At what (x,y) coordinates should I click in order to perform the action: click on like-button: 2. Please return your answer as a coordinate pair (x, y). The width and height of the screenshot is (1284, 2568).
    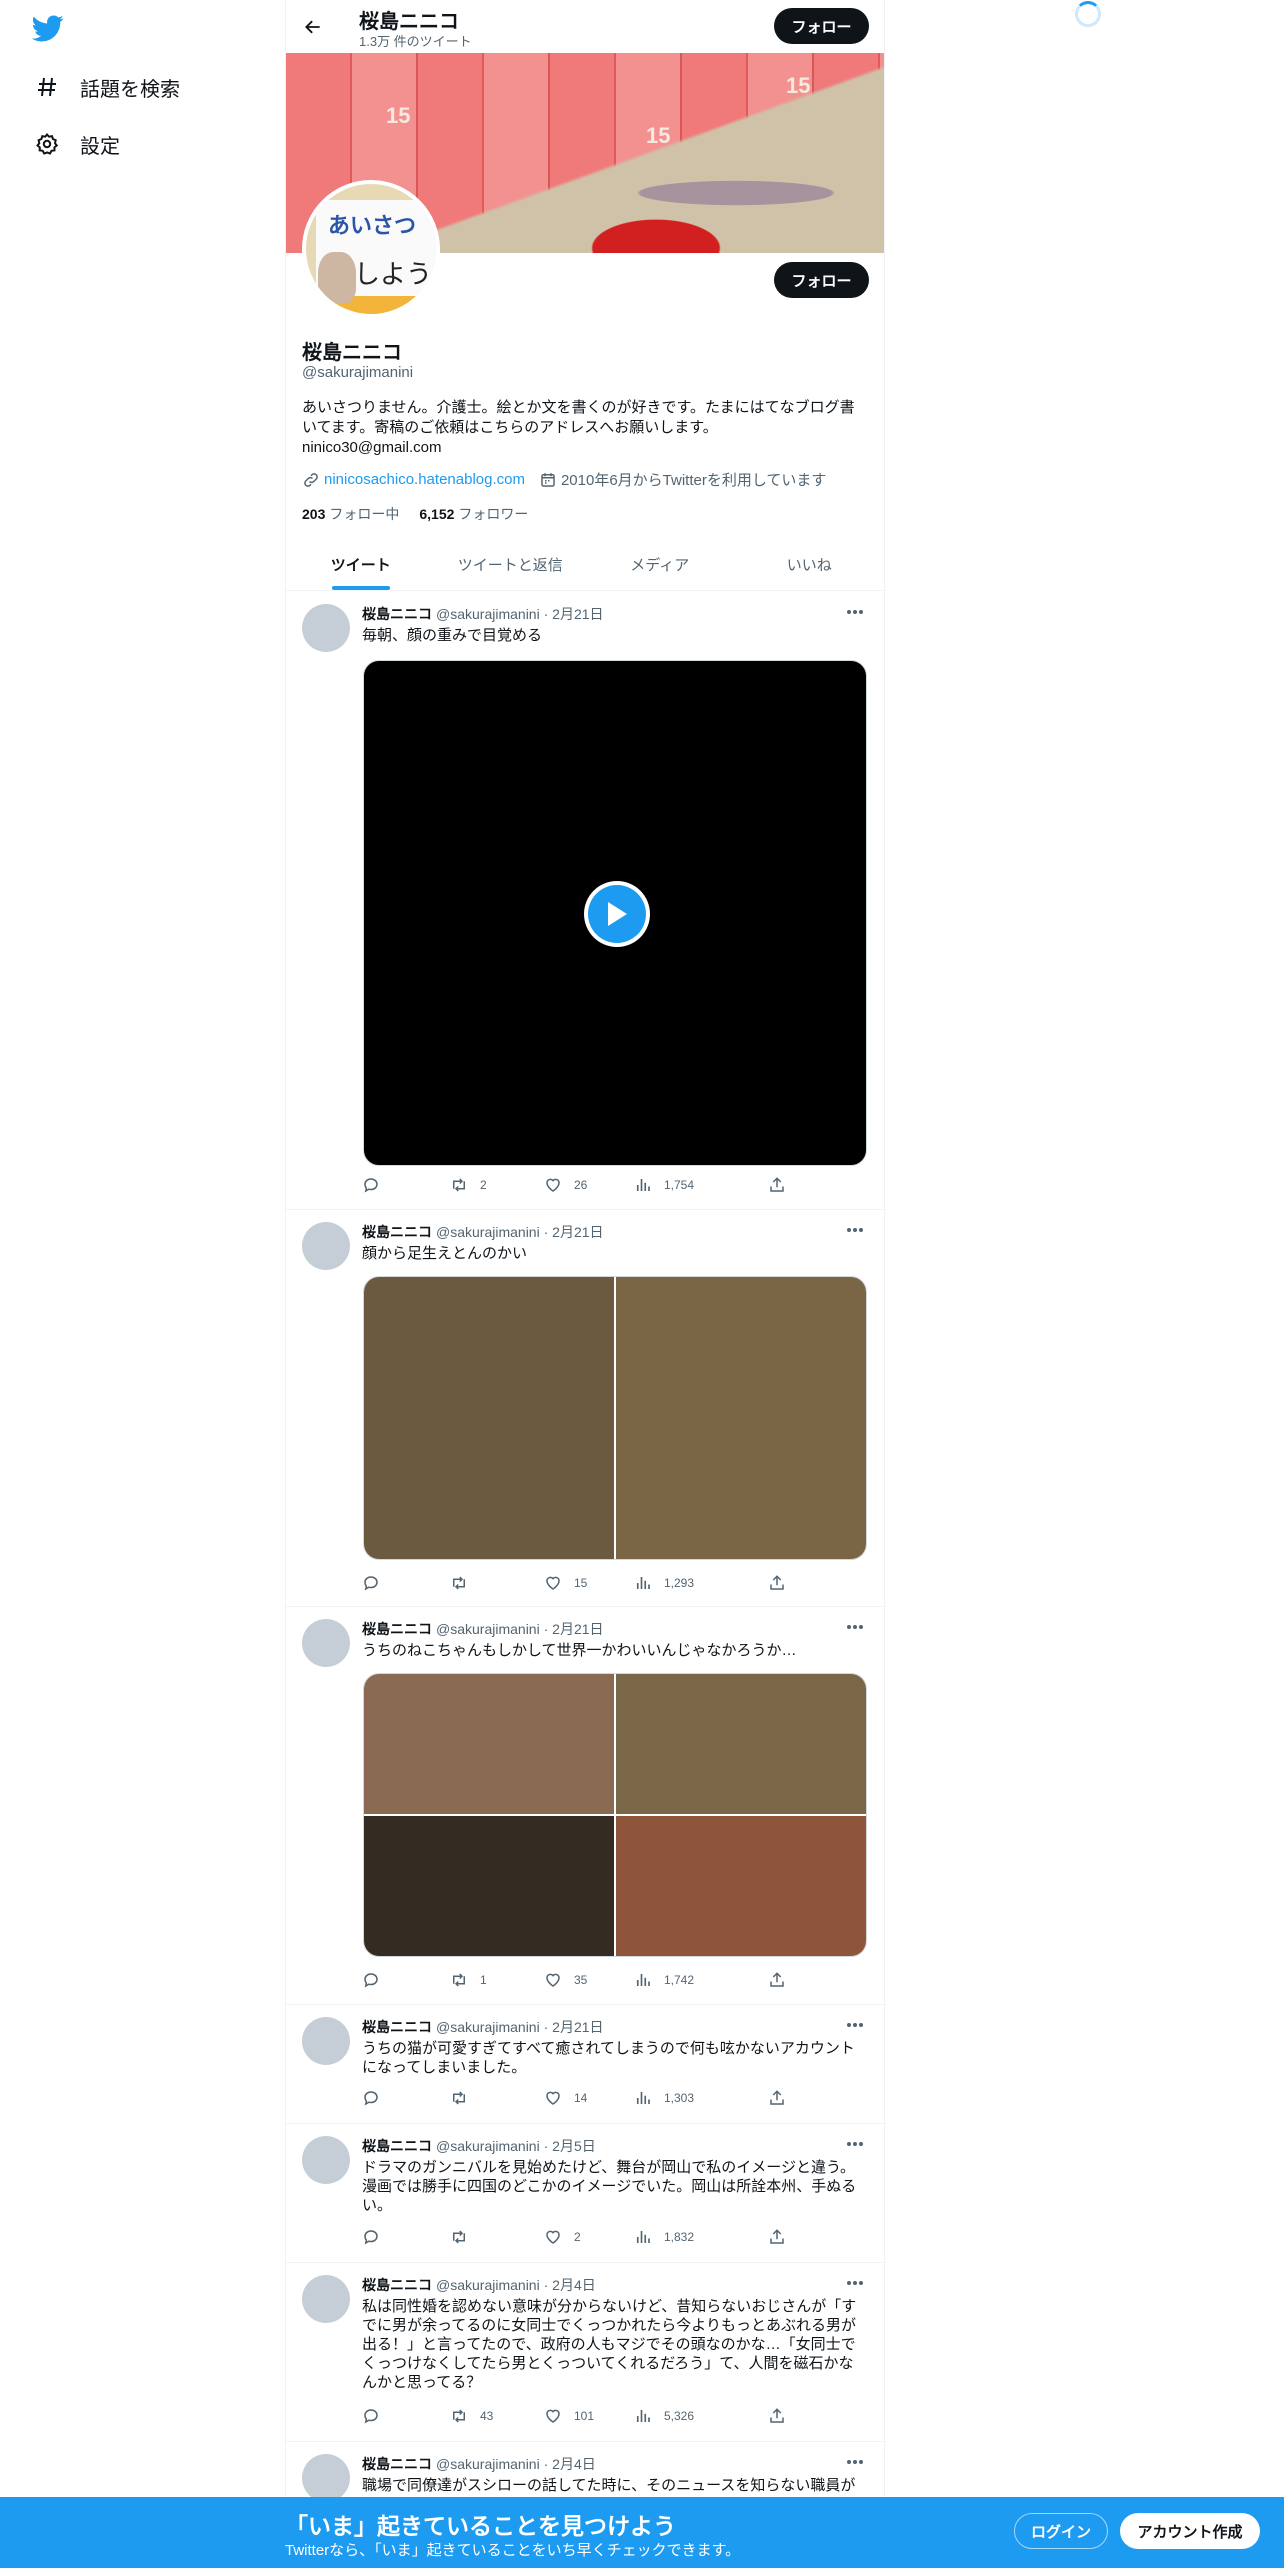
    Looking at the image, I should click on (562, 2237).